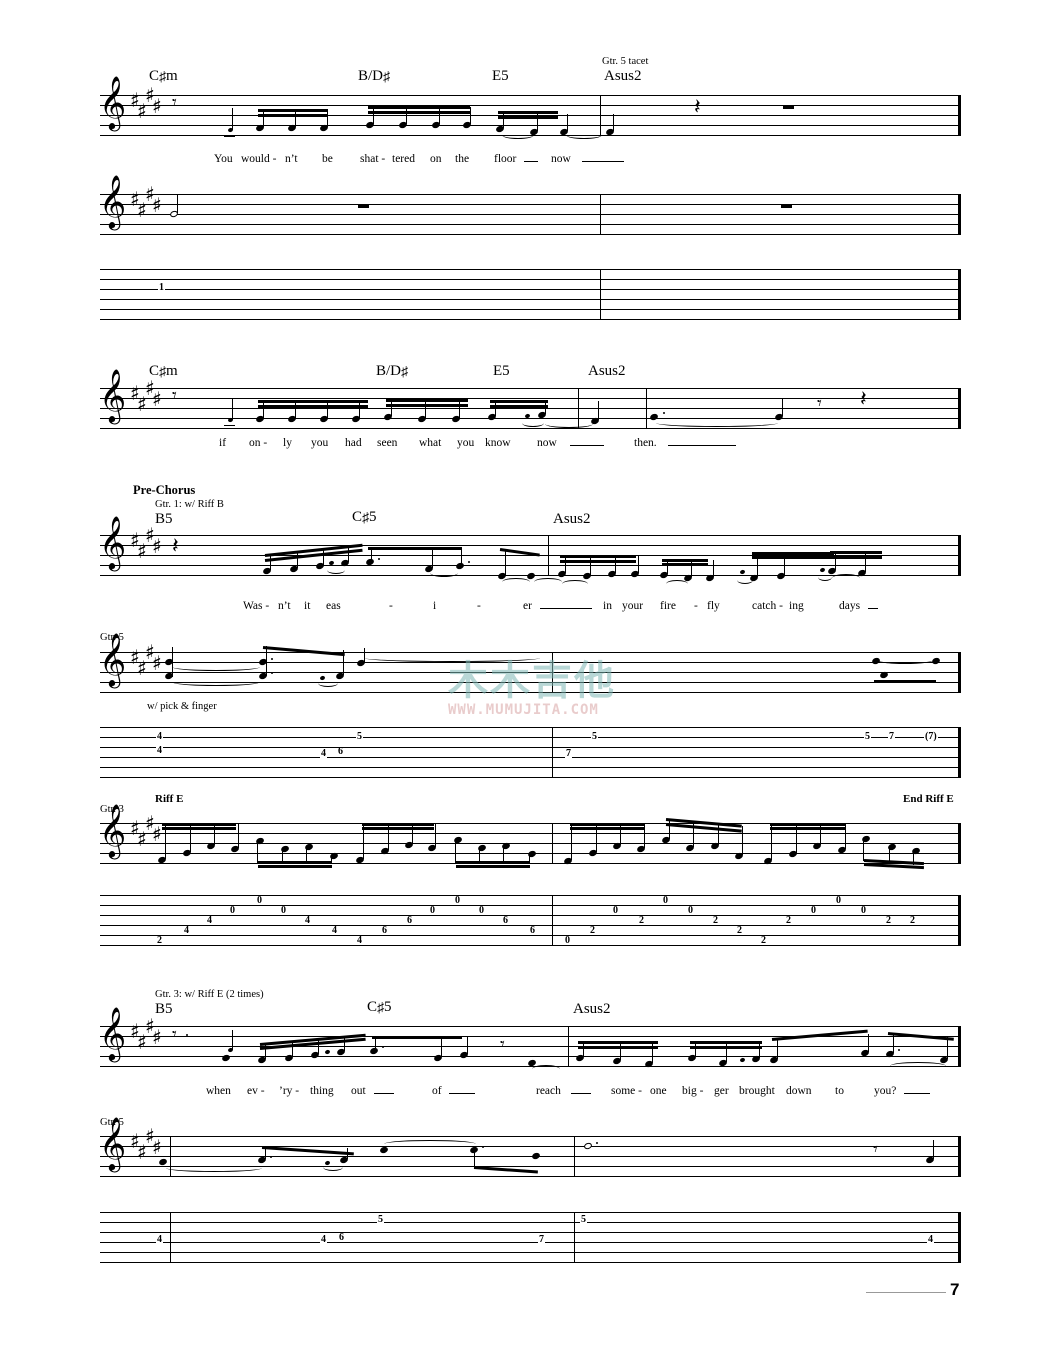  Describe the element at coordinates (658, 1091) in the screenshot. I see `lyric-syllable: one` at that location.